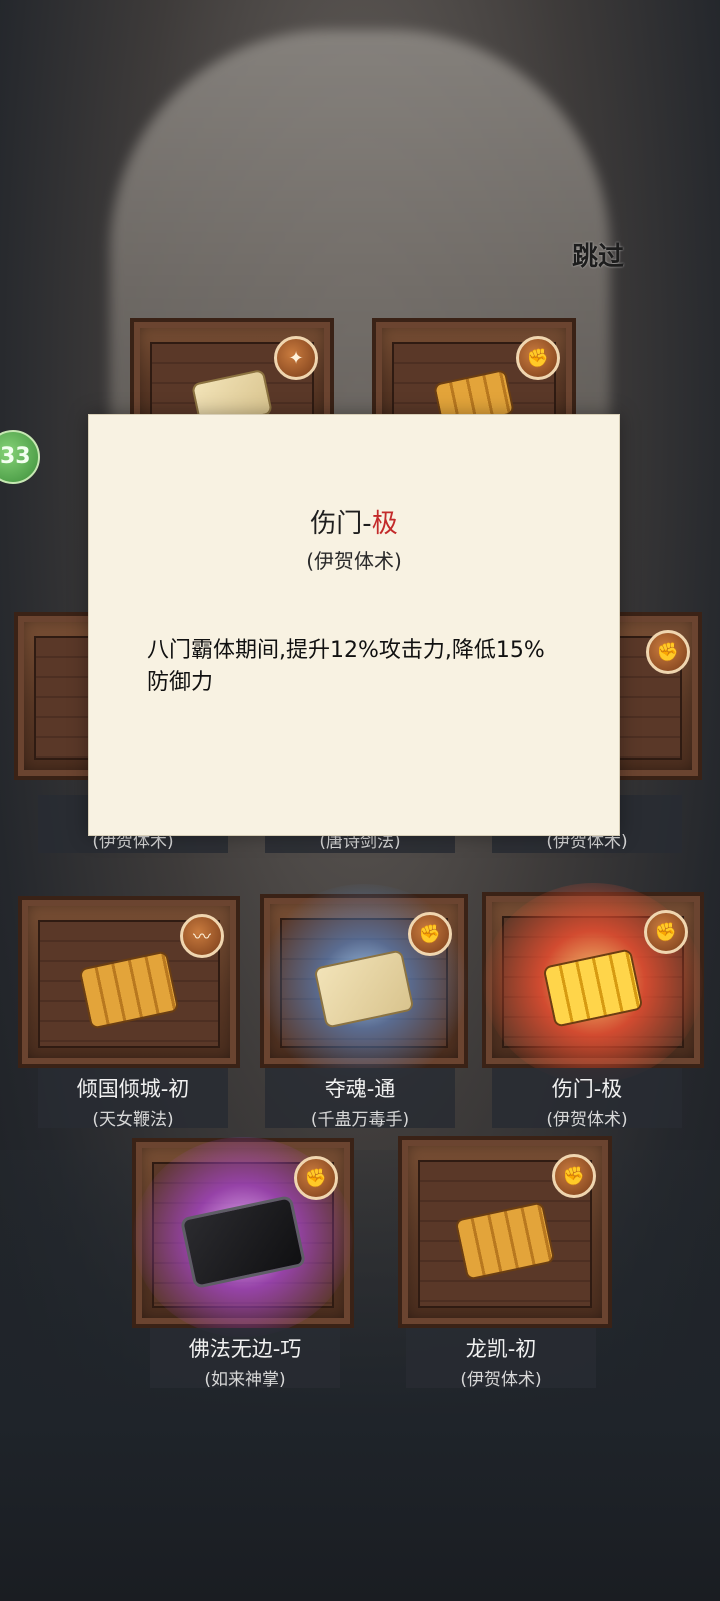 The width and height of the screenshot is (720, 1601). What do you see at coordinates (505, 1232) in the screenshot?
I see `crate-card-5: ✊` at bounding box center [505, 1232].